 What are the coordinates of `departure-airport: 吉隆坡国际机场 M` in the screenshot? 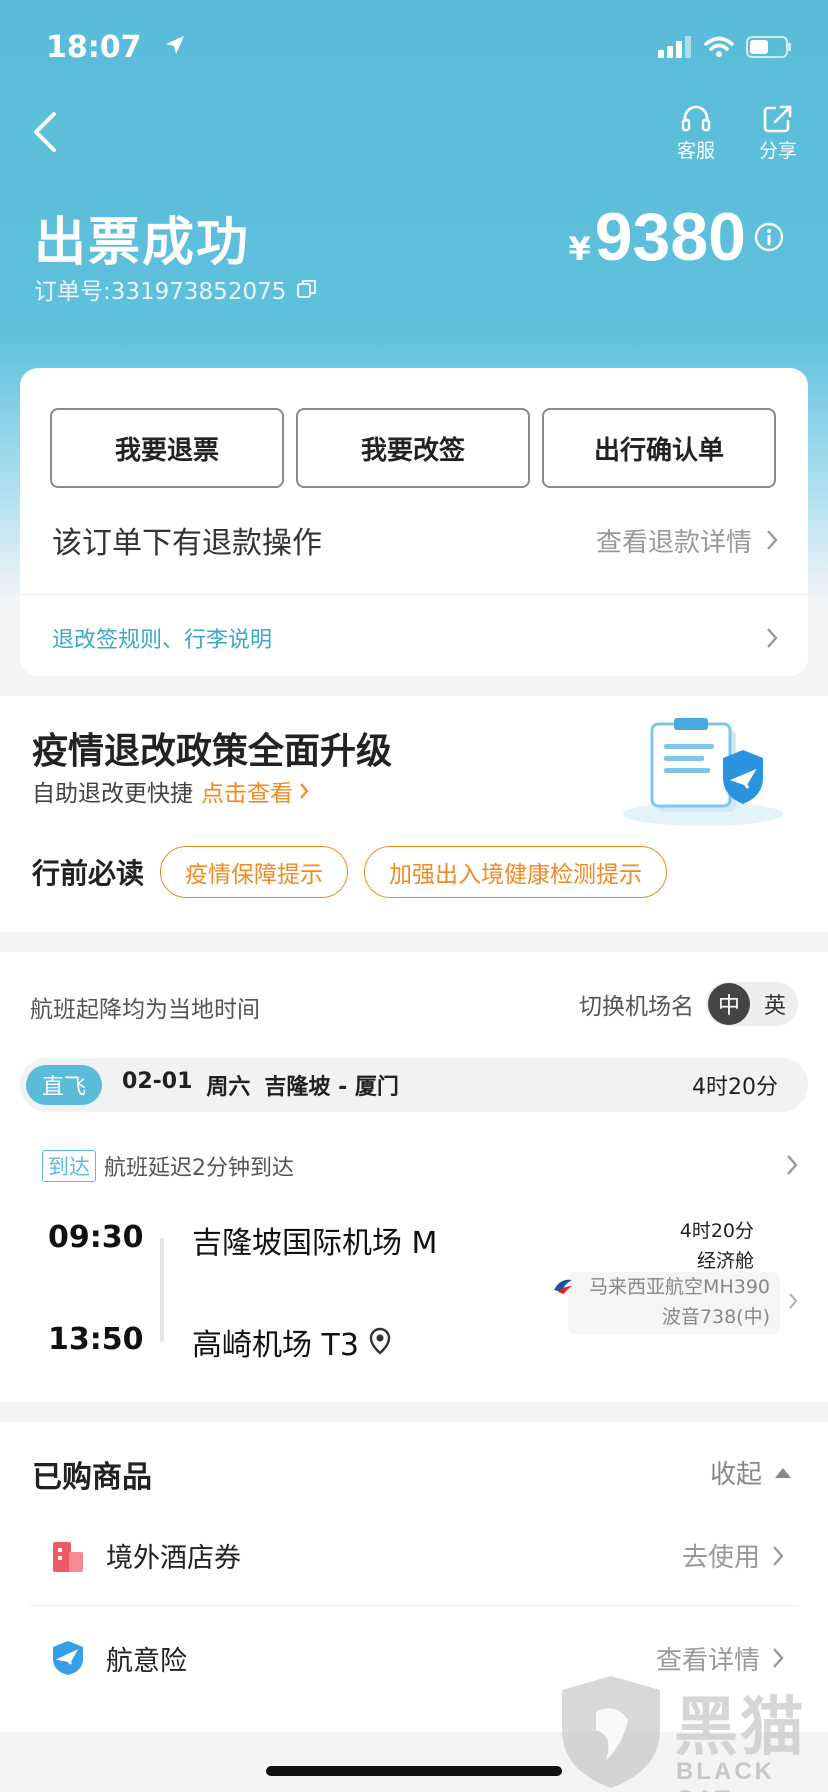 It's located at (314, 1240).